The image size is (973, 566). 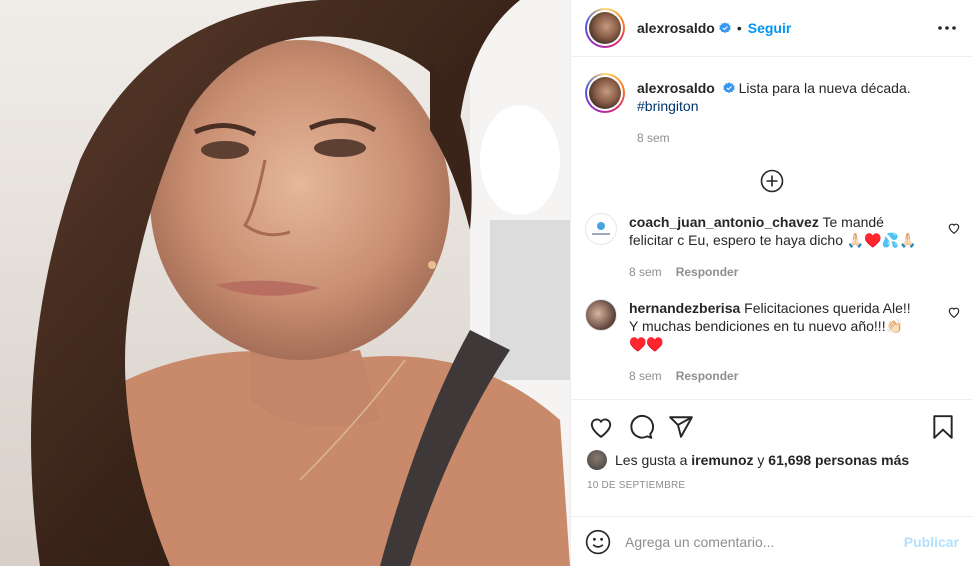 What do you see at coordinates (764, 541) in the screenshot?
I see `comment-input` at bounding box center [764, 541].